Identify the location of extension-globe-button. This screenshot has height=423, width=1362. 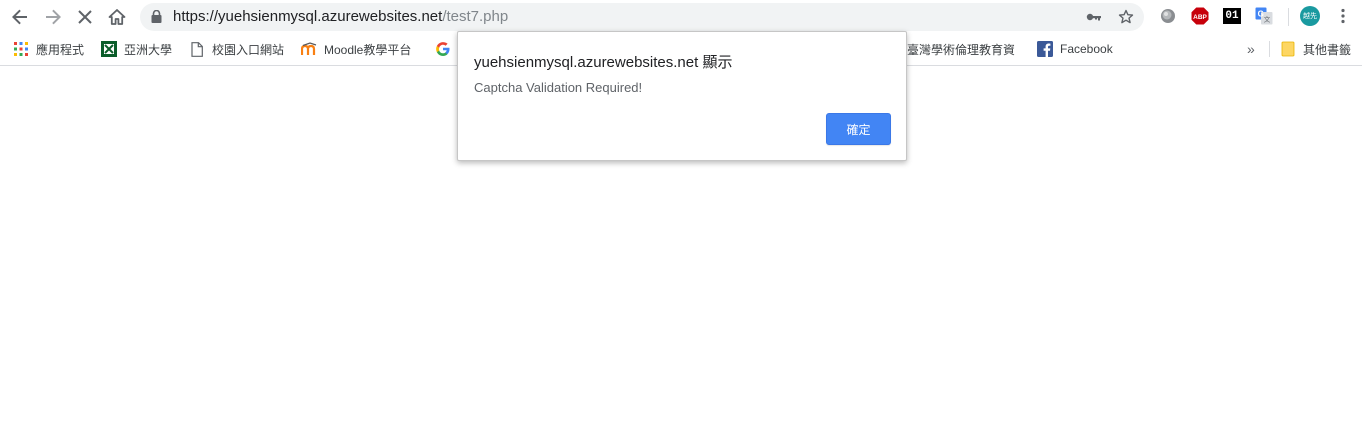
(1168, 16).